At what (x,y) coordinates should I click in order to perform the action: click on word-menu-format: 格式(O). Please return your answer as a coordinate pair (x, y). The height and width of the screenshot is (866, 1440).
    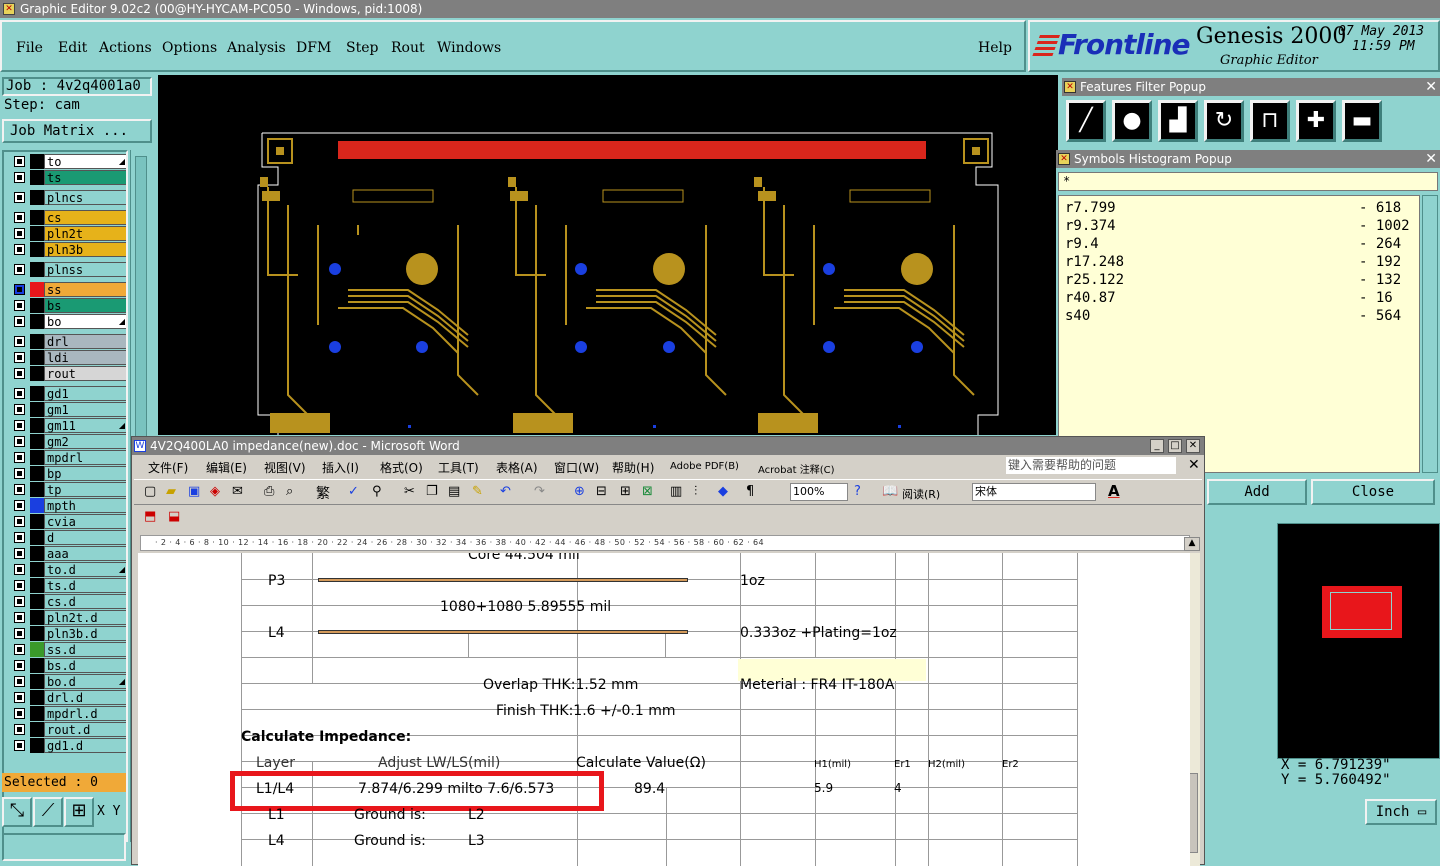
    Looking at the image, I should click on (401, 467).